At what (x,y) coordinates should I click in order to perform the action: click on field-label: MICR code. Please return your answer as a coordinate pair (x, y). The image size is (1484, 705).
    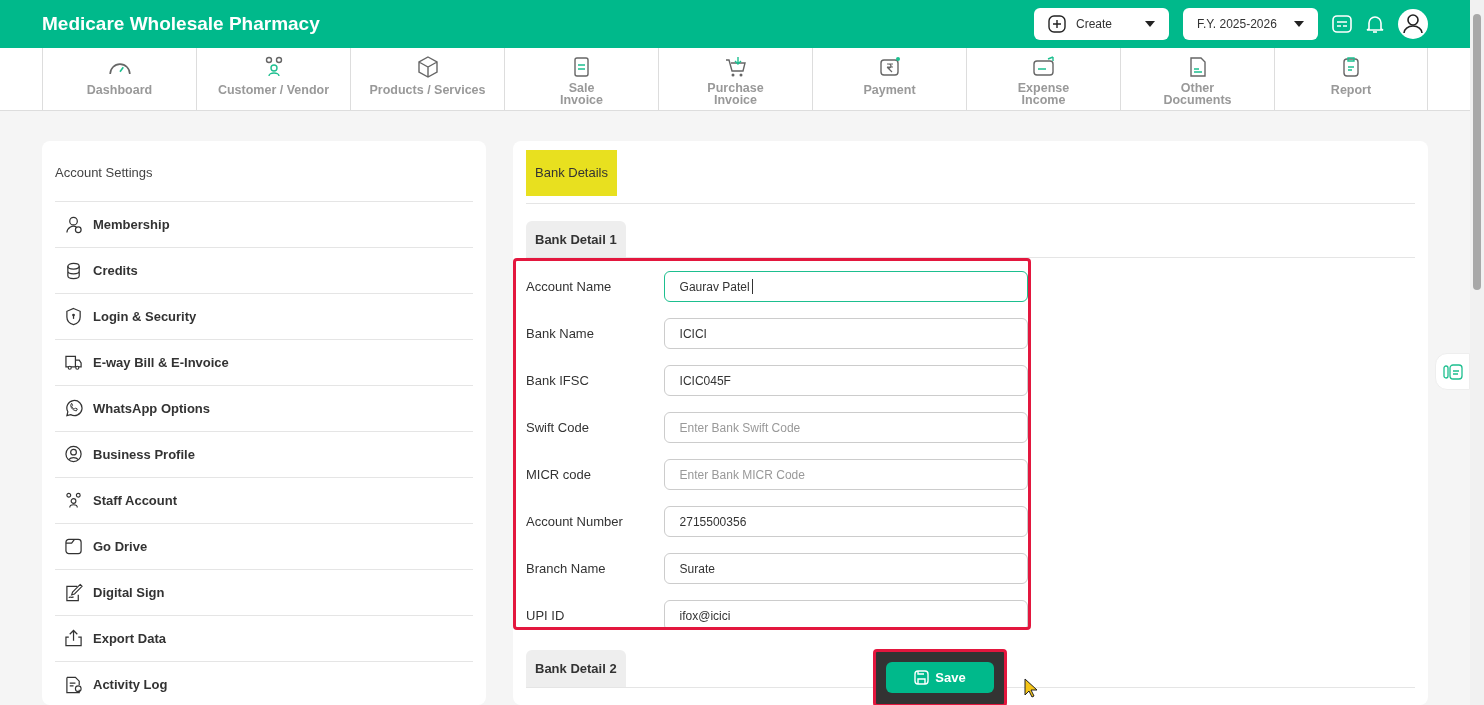
    Looking at the image, I should click on (559, 475).